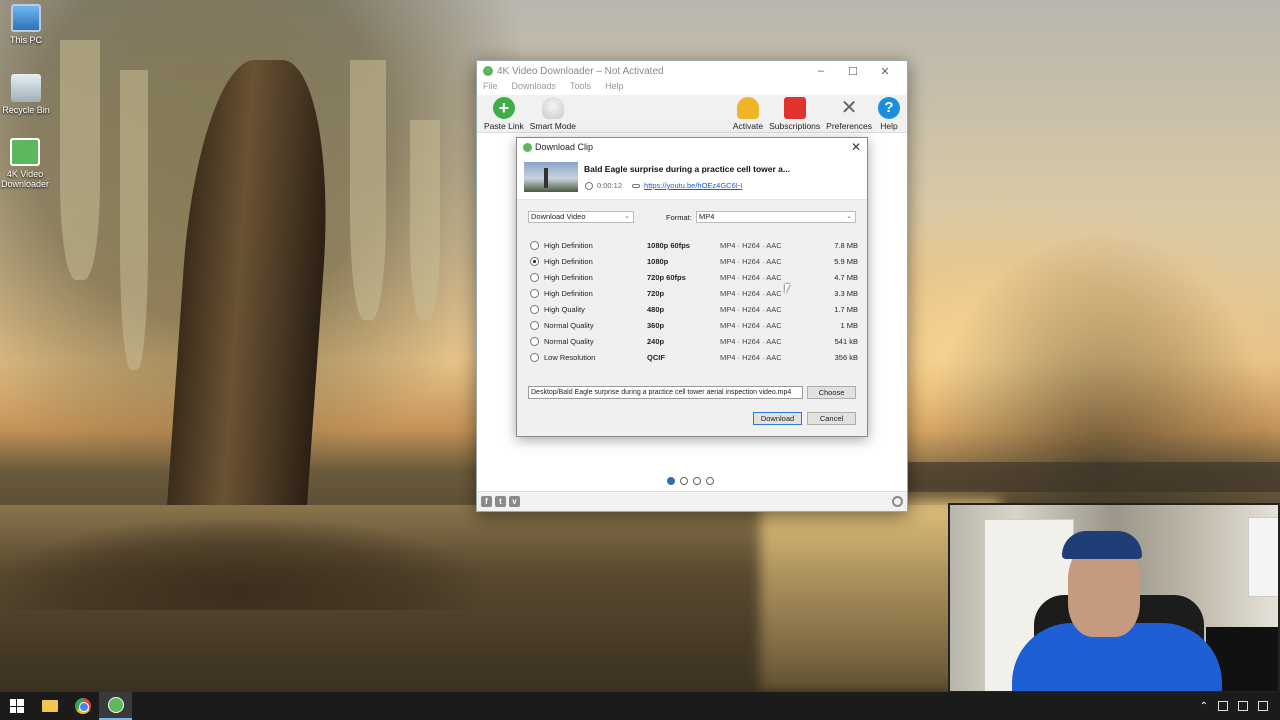 This screenshot has height=720, width=1280. What do you see at coordinates (846, 293) in the screenshot?
I see `quality-size: 3.3 MB` at bounding box center [846, 293].